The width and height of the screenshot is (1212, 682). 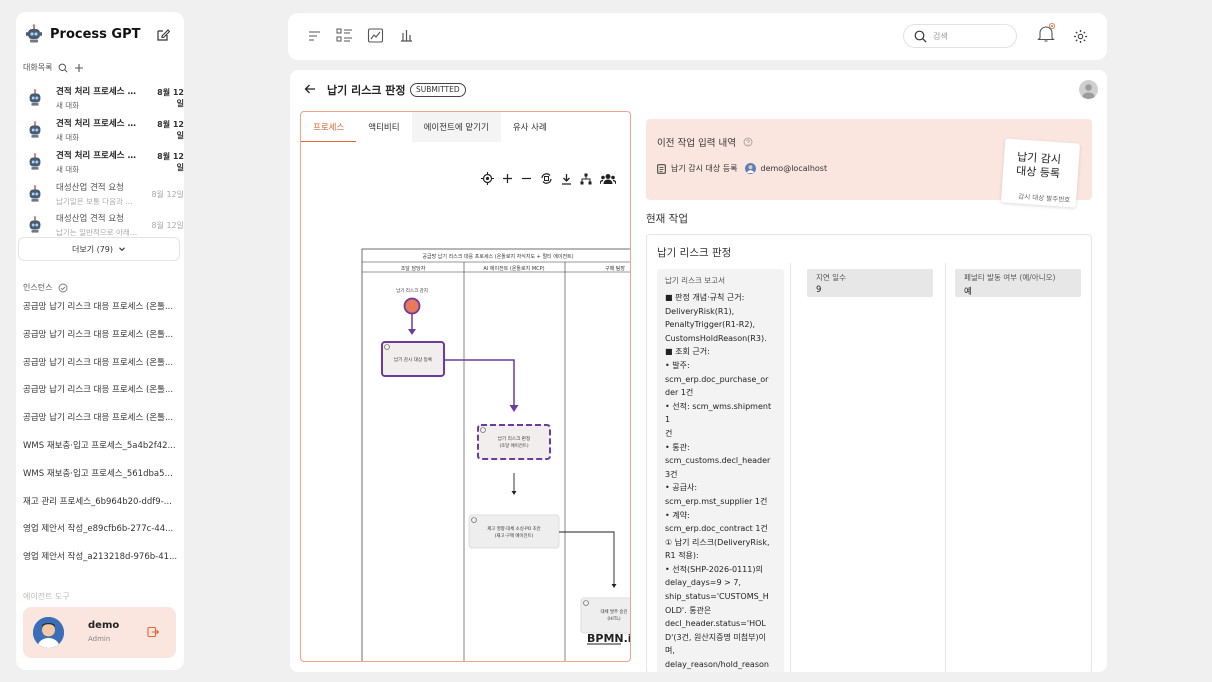 I want to click on task2-sublabel: (조달 에이전트), so click(x=513, y=445).